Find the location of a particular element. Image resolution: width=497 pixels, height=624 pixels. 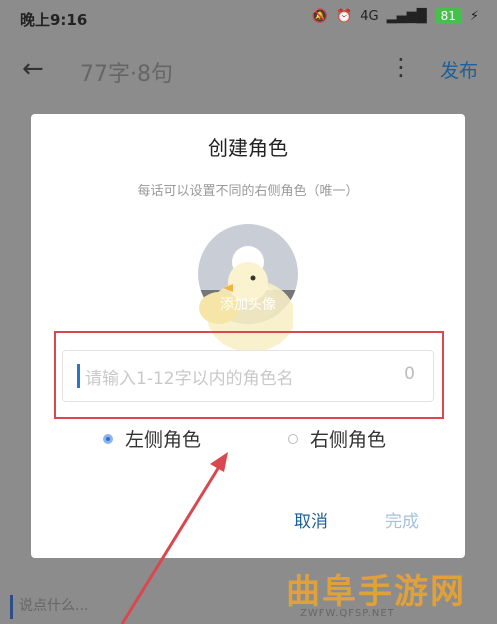

watermark: 曲阜手游网 ZWFW.QFSP.NET is located at coordinates (387, 592).